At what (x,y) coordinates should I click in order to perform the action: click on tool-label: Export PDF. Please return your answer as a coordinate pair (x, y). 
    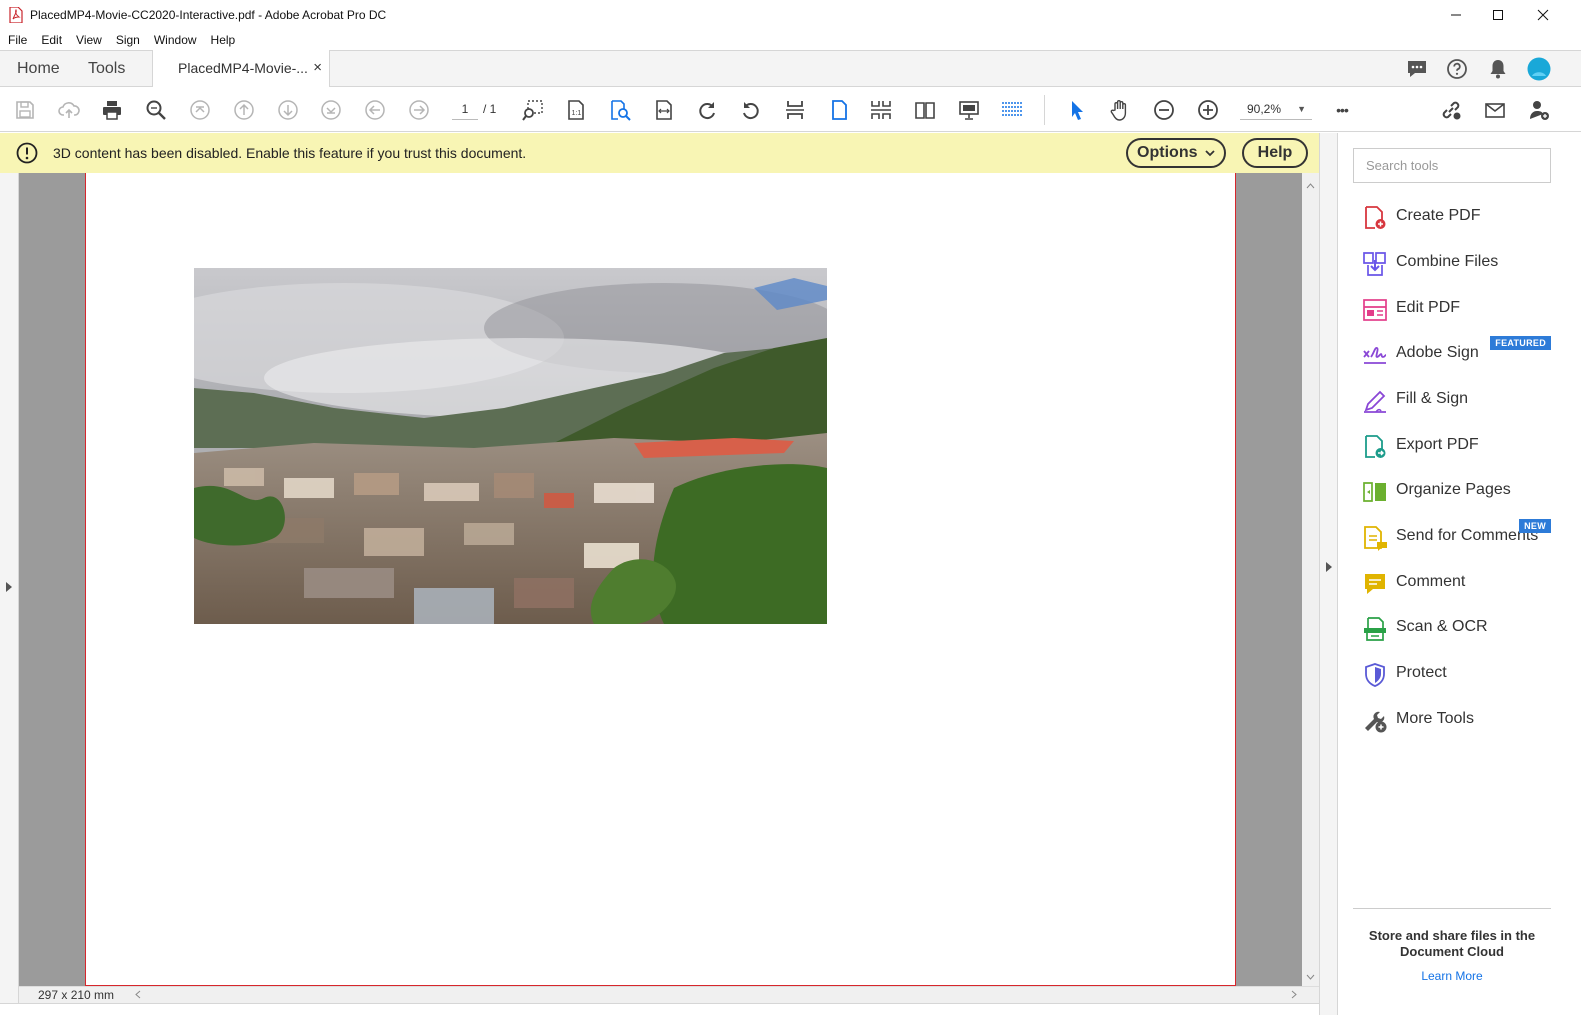
    Looking at the image, I should click on (1437, 444).